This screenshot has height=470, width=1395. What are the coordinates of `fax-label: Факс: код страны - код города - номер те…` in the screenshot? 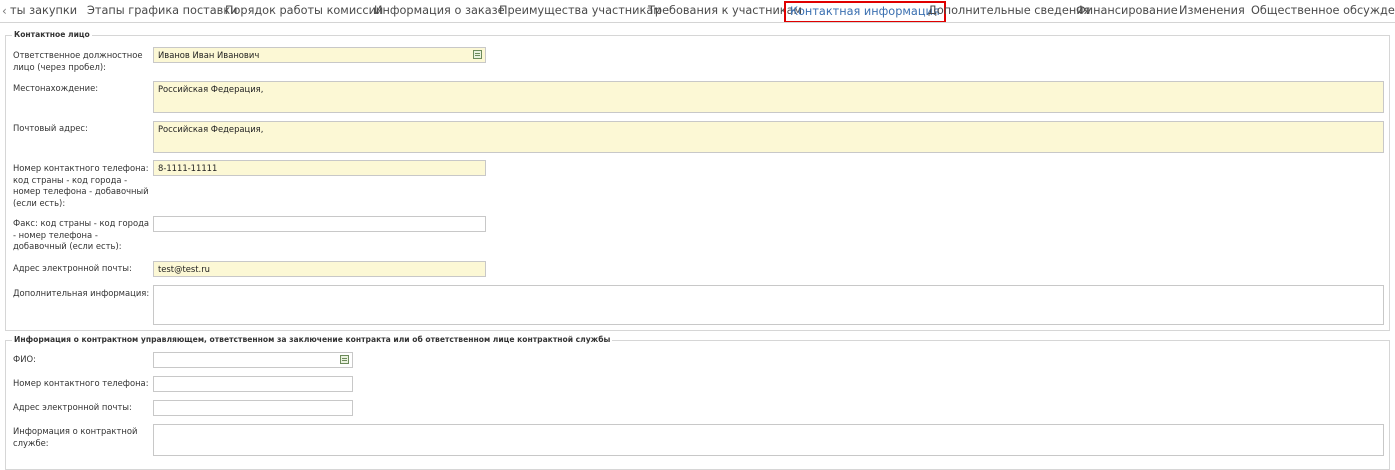 It's located at (81, 234).